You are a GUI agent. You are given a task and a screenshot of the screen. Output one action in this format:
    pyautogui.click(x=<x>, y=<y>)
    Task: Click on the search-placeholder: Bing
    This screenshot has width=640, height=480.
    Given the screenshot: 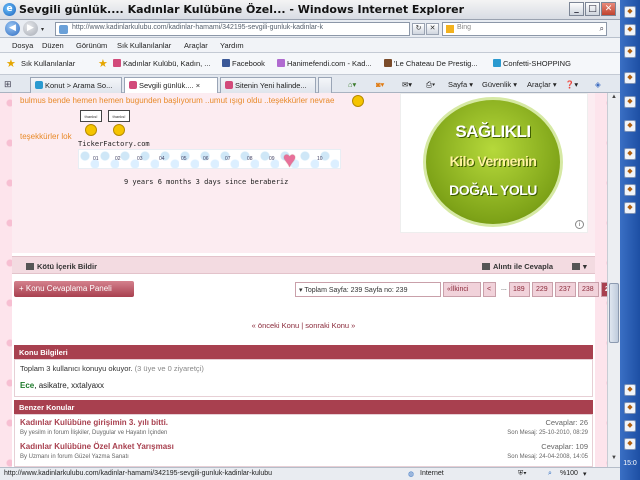 What is the action you would take?
    pyautogui.click(x=464, y=27)
    